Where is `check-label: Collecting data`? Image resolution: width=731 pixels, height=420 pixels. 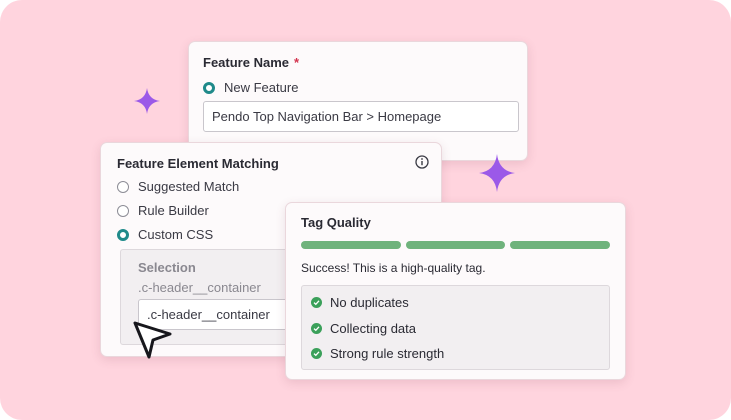 check-label: Collecting data is located at coordinates (373, 328).